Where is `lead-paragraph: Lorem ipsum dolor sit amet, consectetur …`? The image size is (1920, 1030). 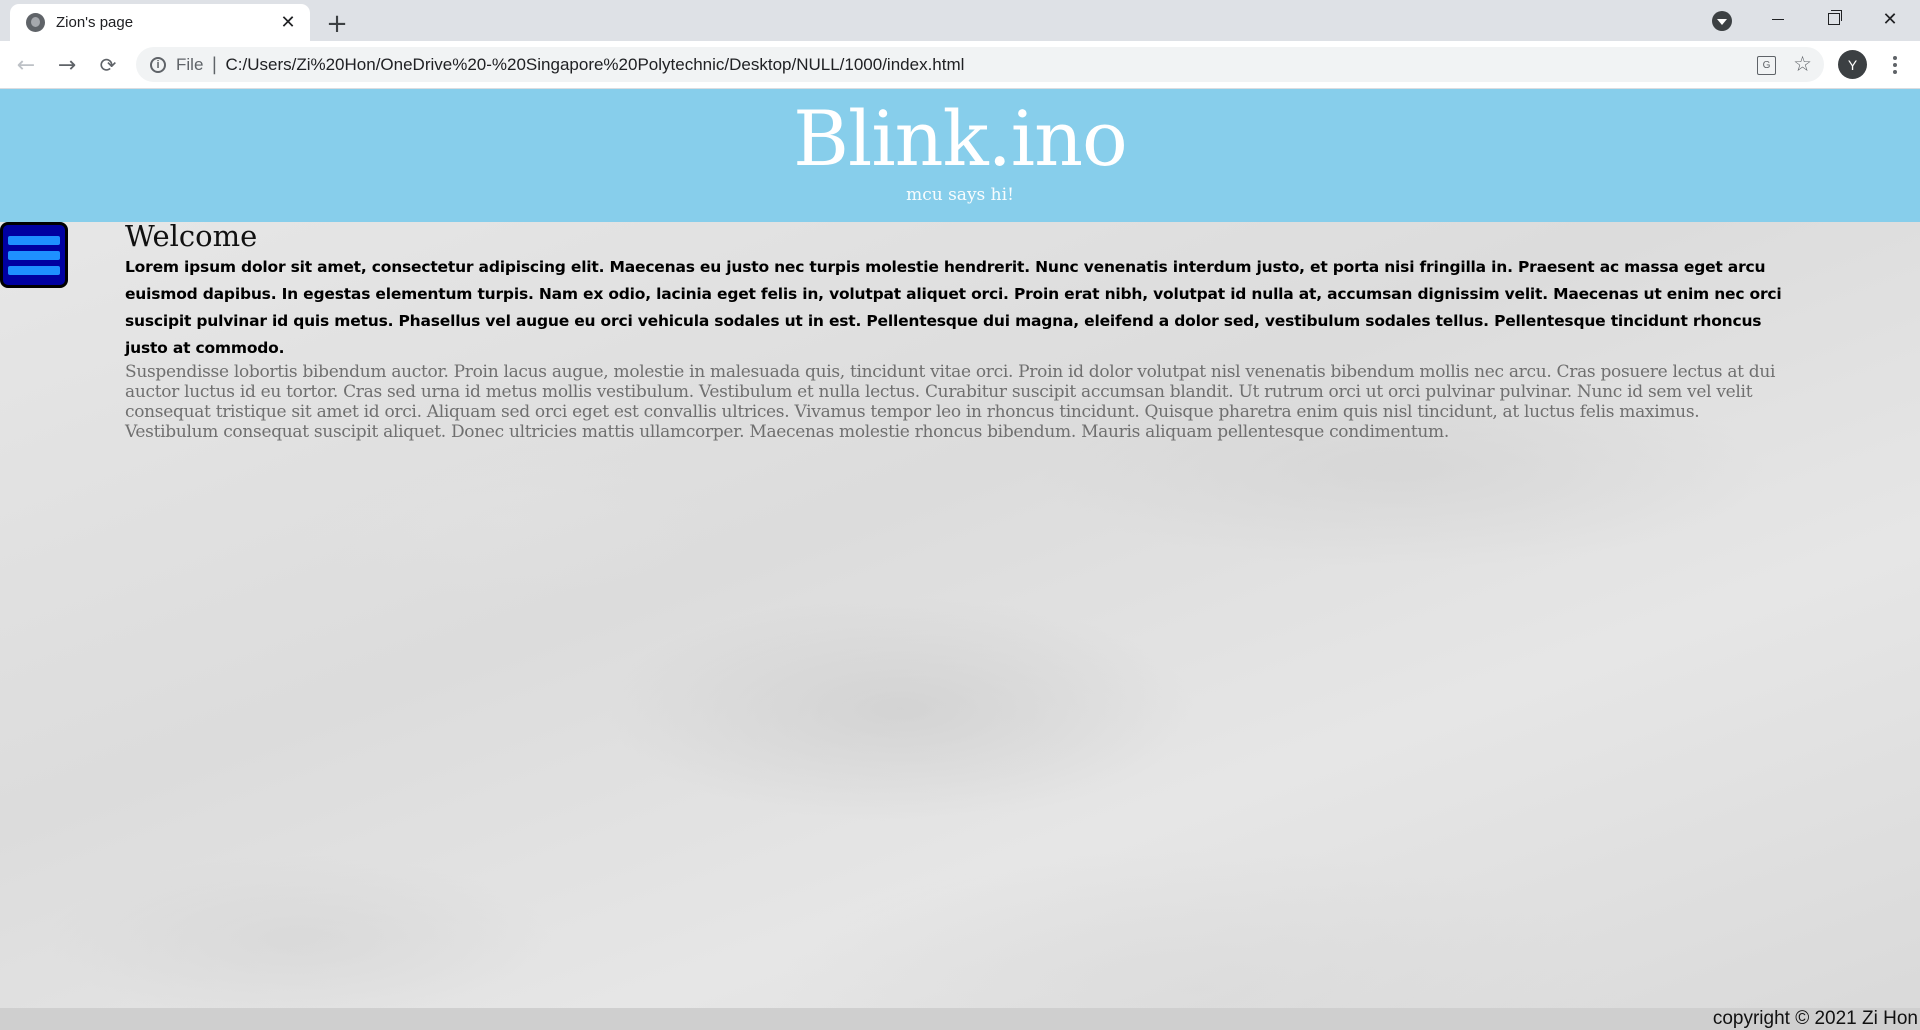
lead-paragraph: Lorem ipsum dolor sit amet, consectetur … is located at coordinates (953, 307).